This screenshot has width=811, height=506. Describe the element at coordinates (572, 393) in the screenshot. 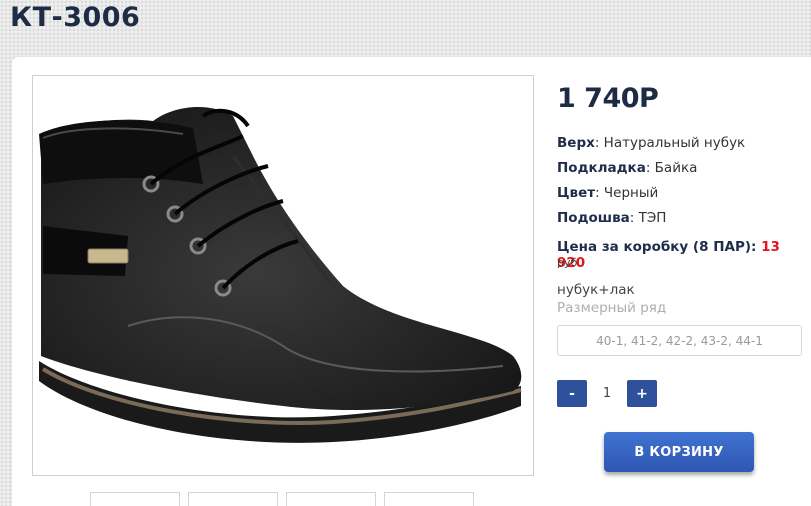

I see `quantity-decrease-button: -` at that location.